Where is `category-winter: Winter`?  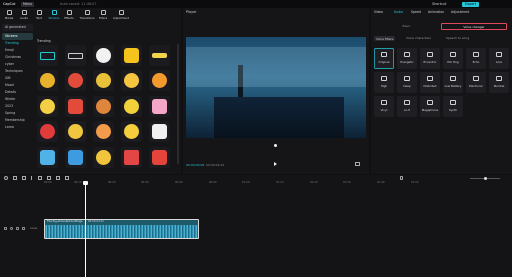
category-winter: Winter is located at coordinates (17, 99).